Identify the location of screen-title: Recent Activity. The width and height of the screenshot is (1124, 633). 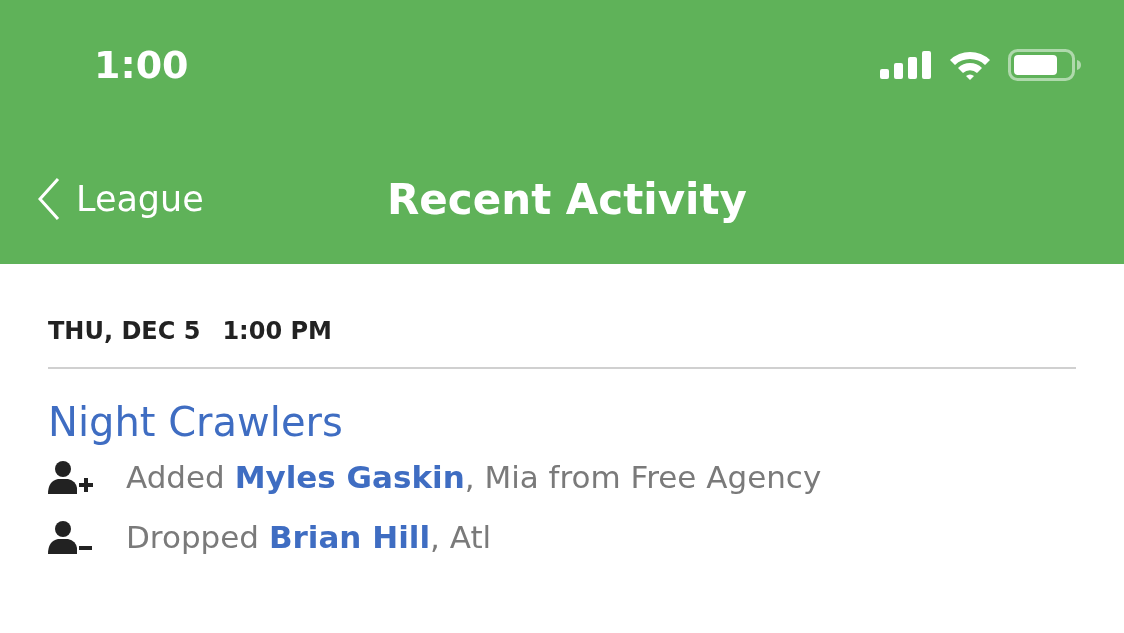
(566, 199).